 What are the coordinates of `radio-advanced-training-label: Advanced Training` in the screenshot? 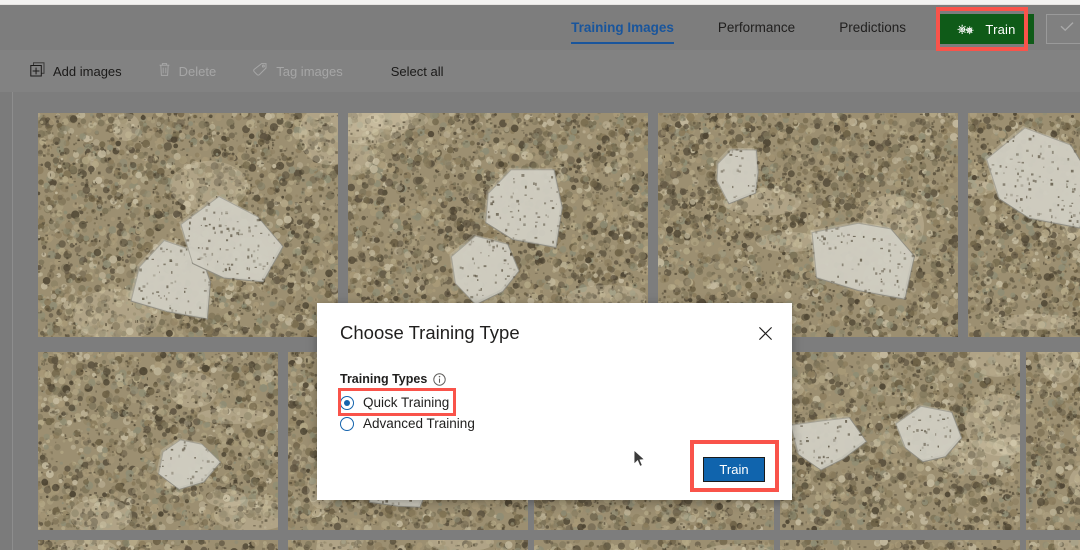 It's located at (419, 423).